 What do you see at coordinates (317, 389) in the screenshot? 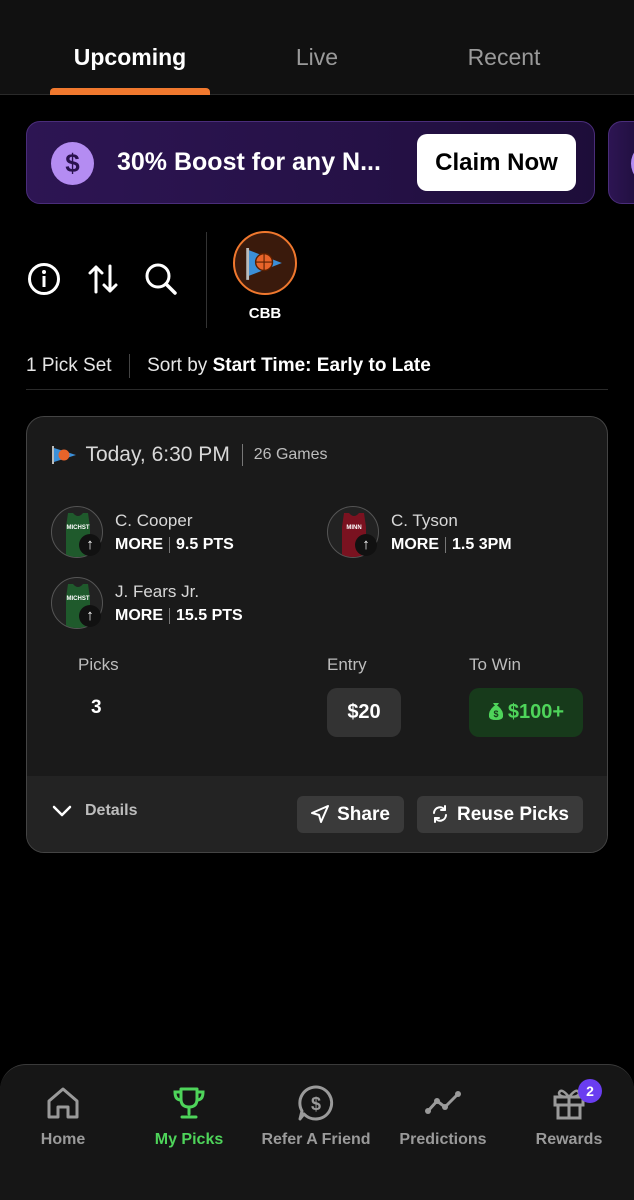
I see `divider` at bounding box center [317, 389].